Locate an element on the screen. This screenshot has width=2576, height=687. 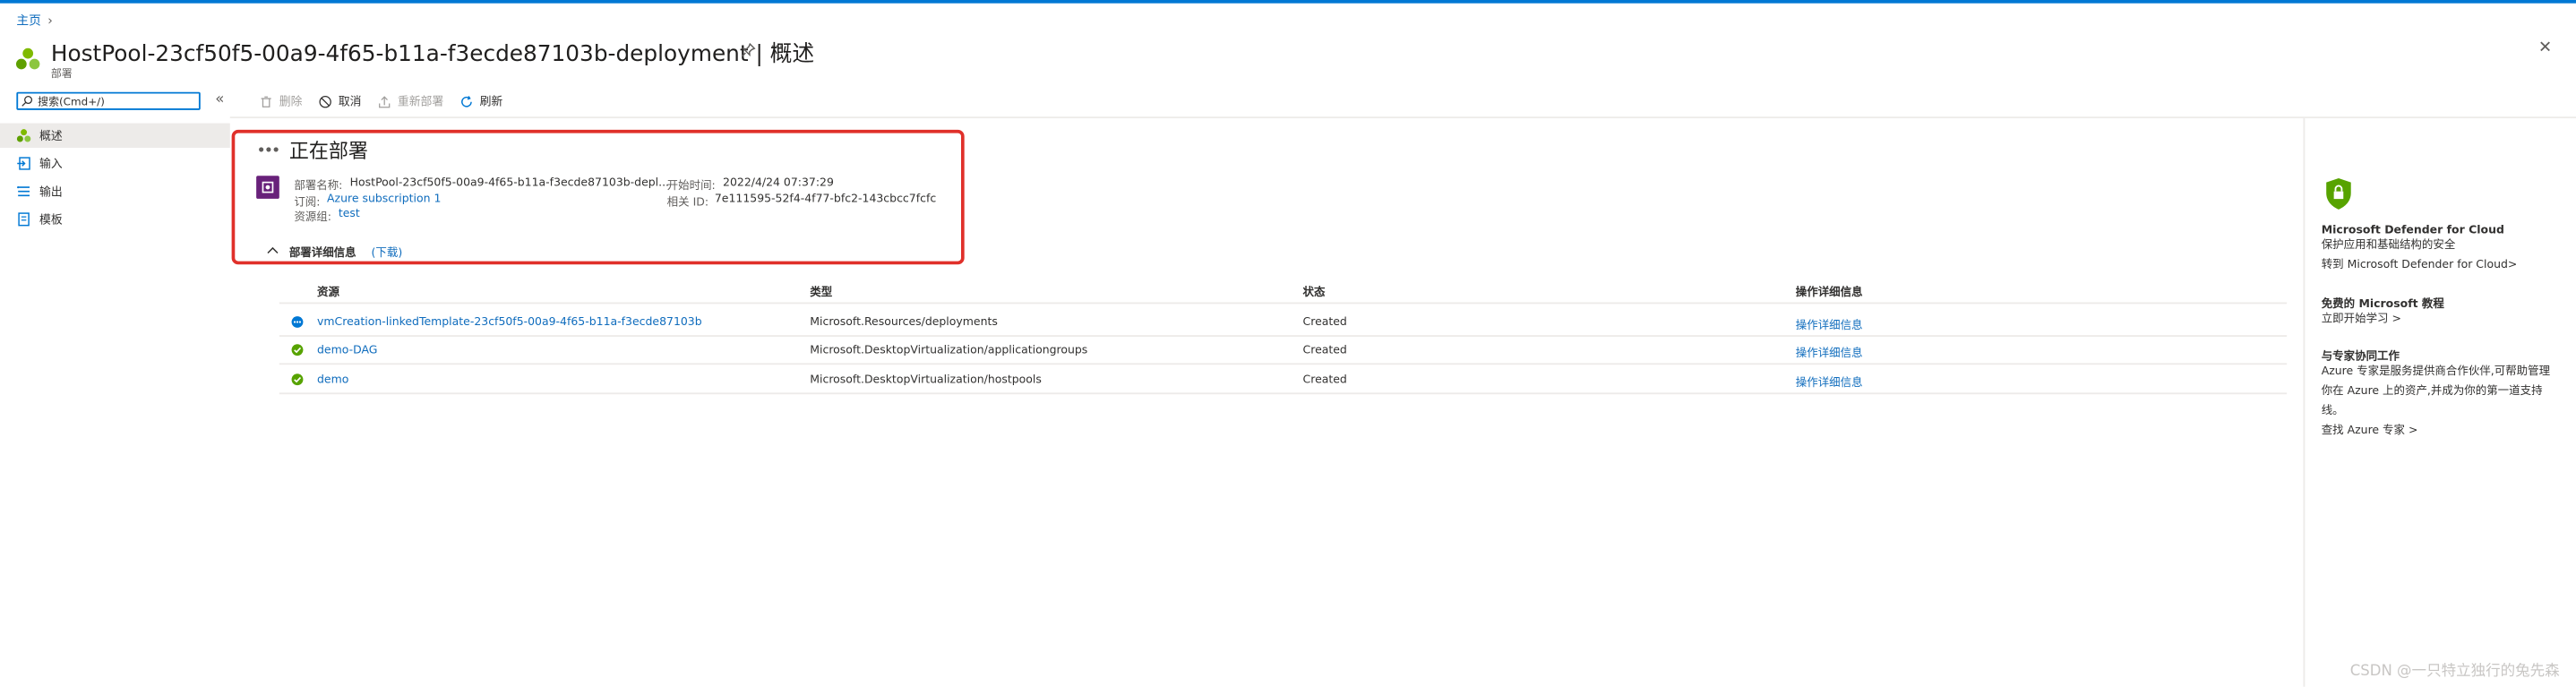
watermark: CSDN @一只特立独行的兔先森 is located at coordinates (2454, 672).